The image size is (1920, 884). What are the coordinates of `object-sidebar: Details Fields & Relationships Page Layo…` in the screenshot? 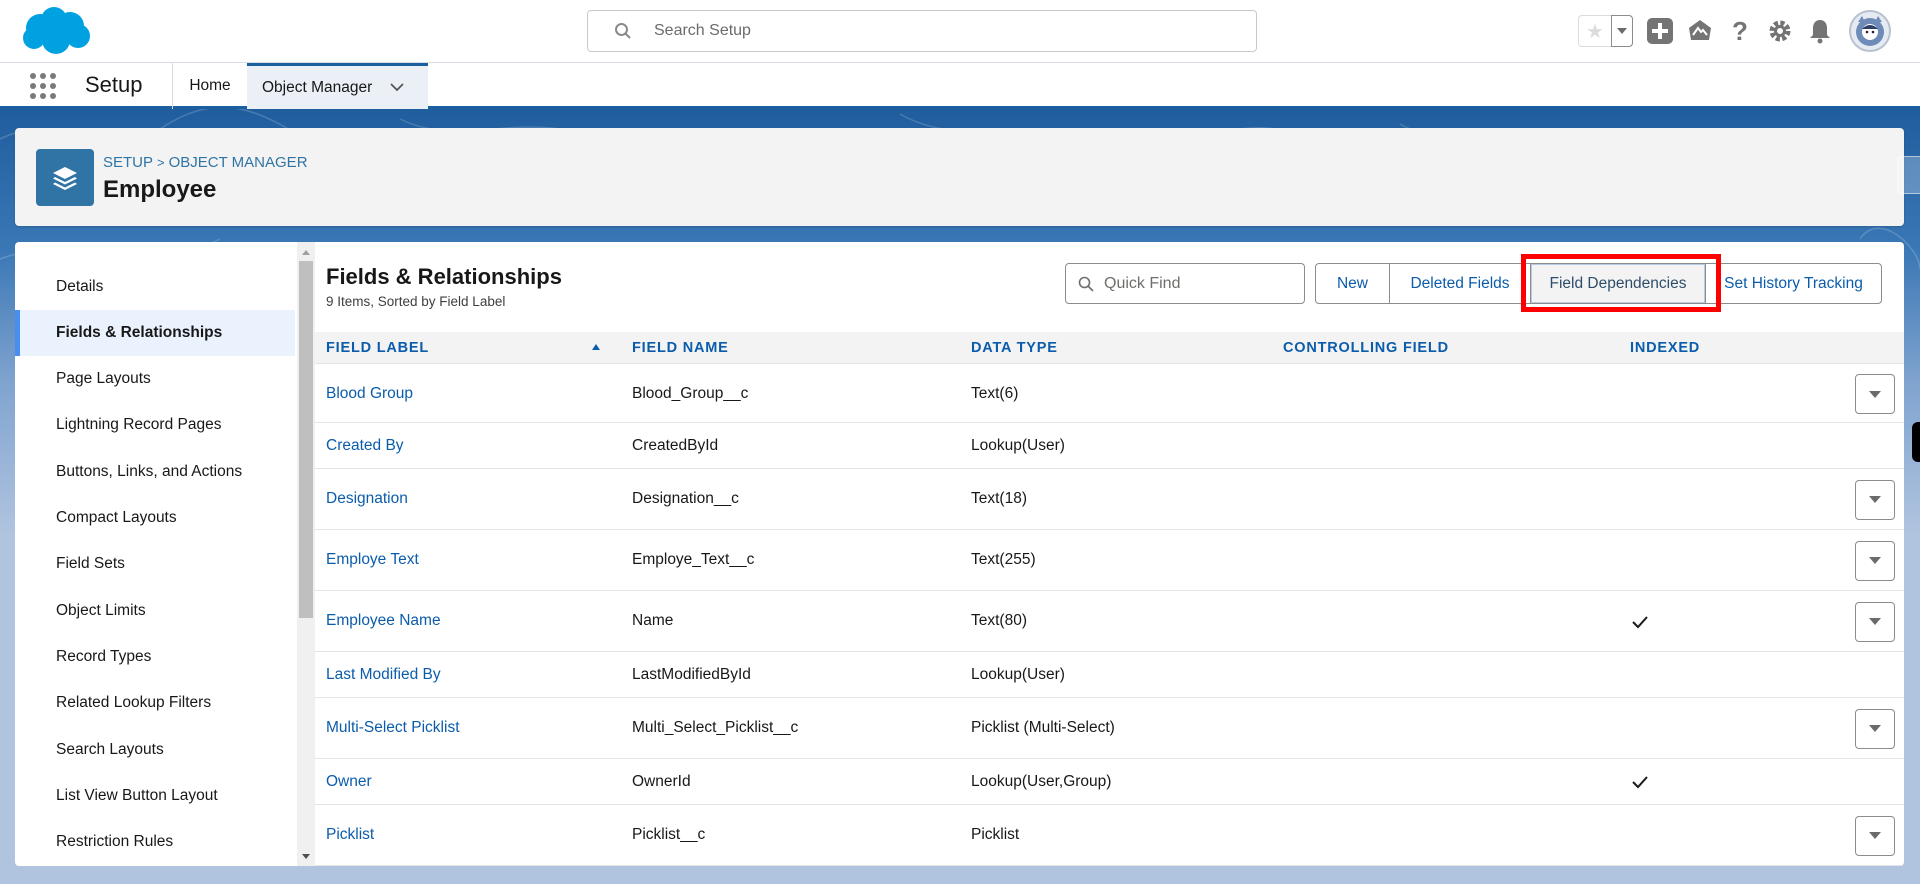 It's located at (165, 554).